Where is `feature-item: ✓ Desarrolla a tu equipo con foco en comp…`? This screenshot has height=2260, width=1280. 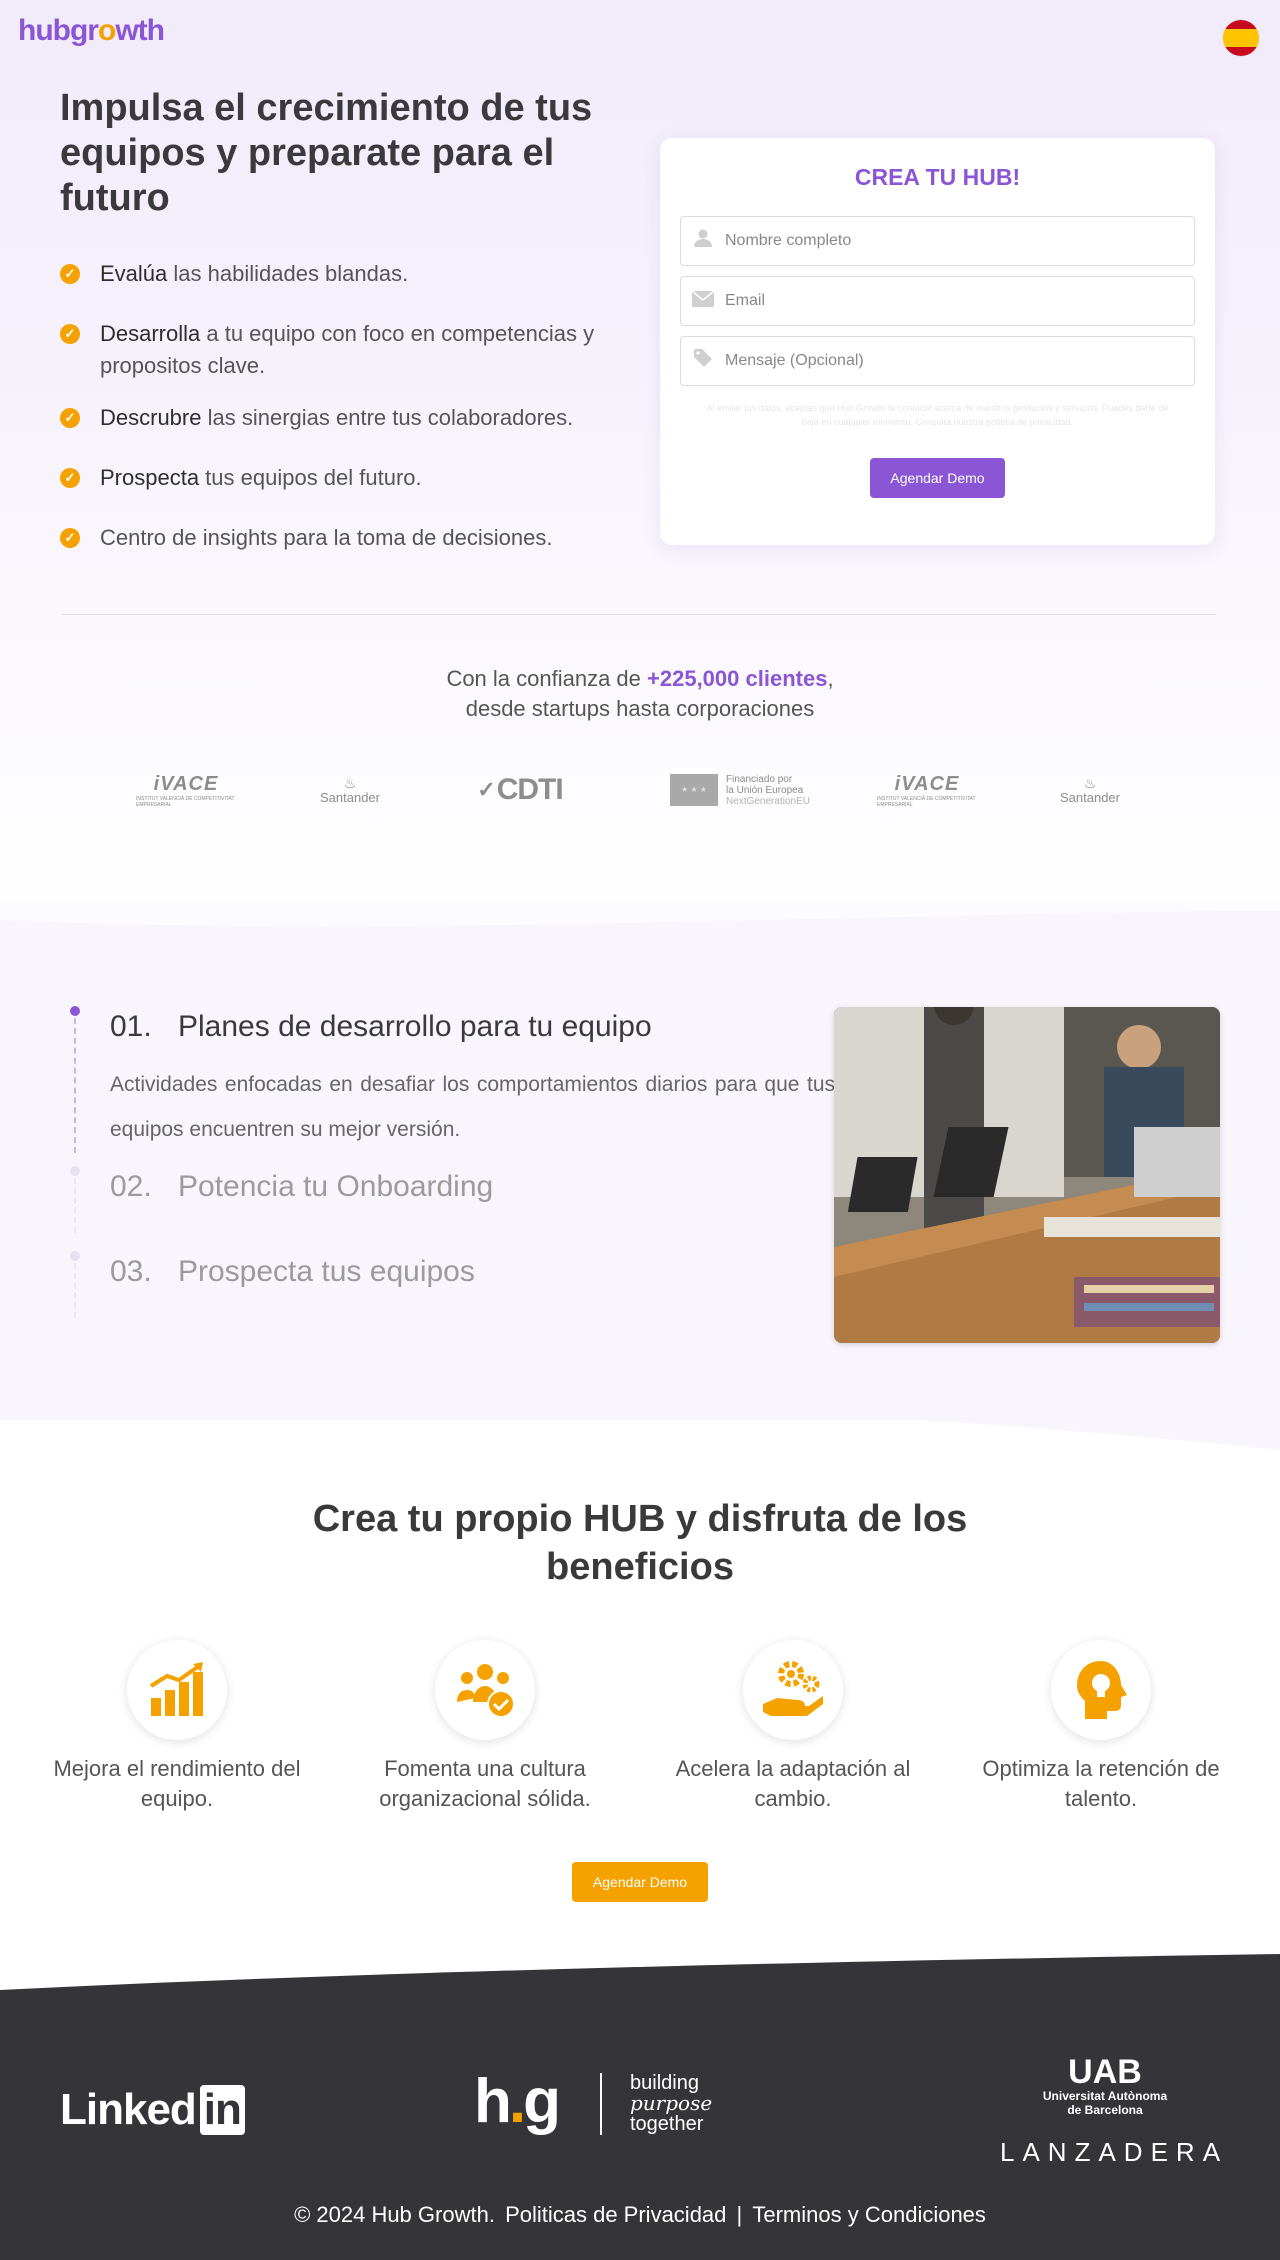
feature-item: ✓ Desarrolla a tu equipo con foco en comp… is located at coordinates (345, 350).